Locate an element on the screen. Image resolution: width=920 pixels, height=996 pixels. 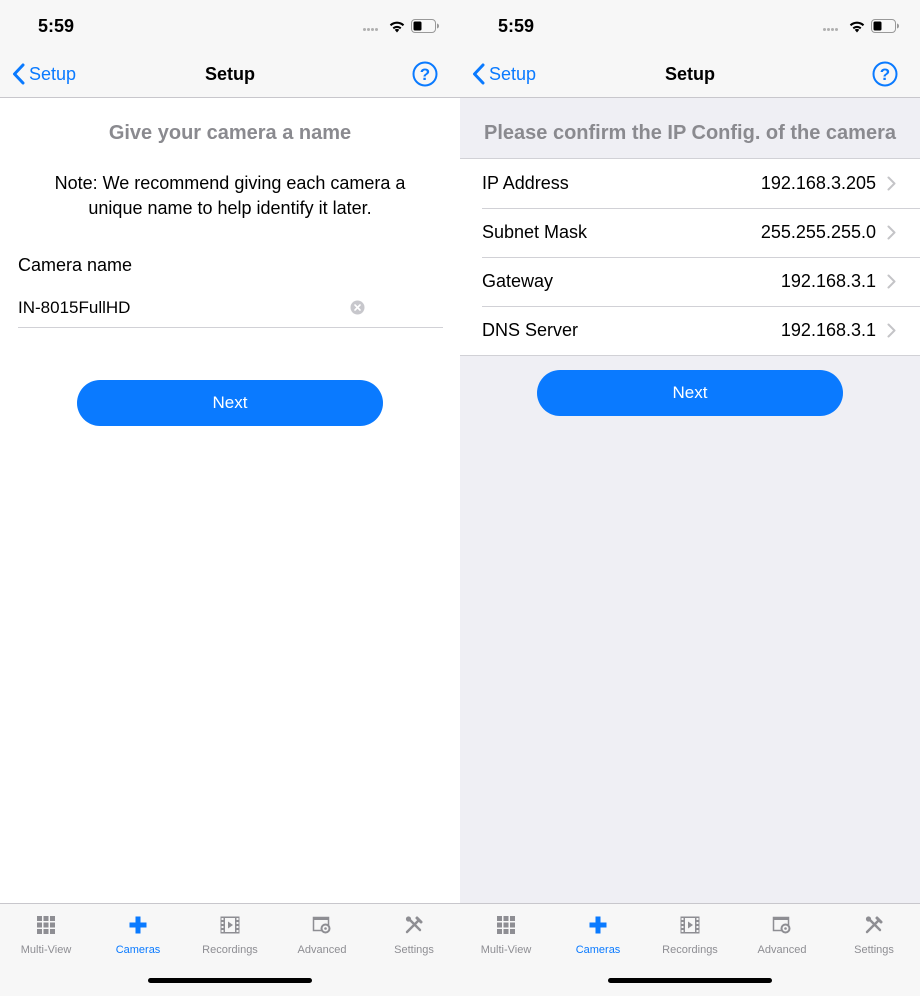
camera-name-input is located at coordinates (230, 308).